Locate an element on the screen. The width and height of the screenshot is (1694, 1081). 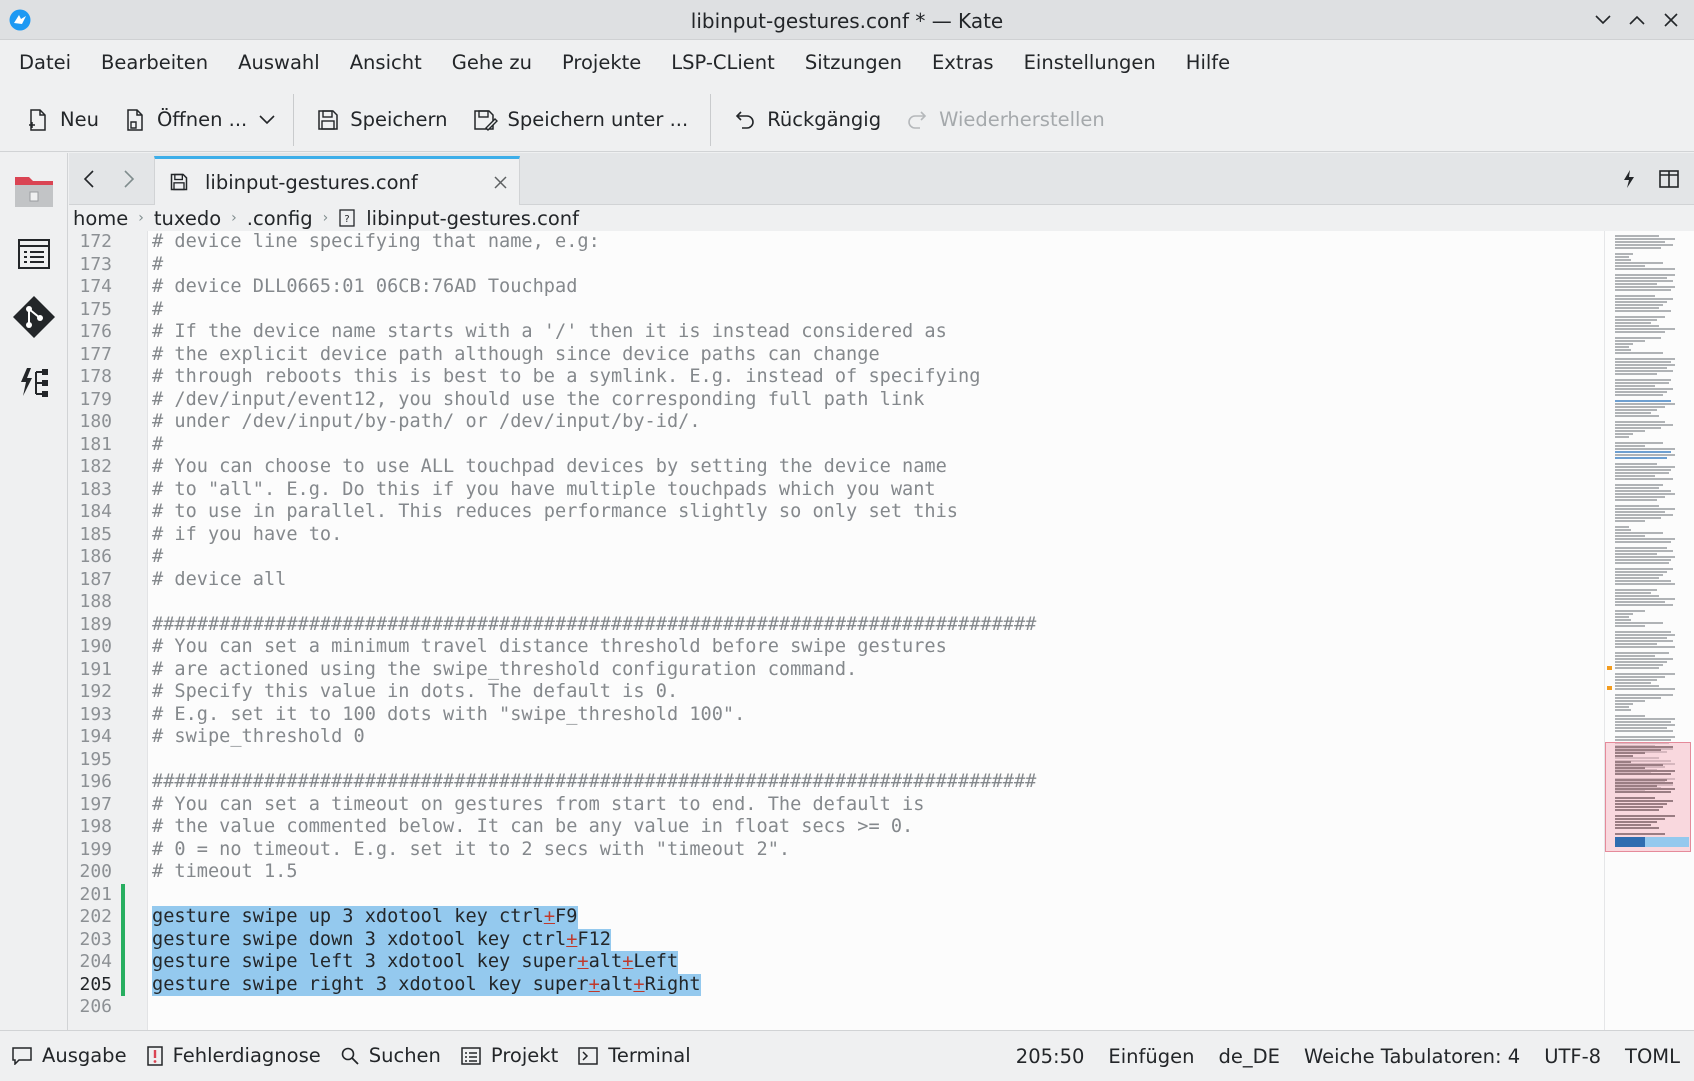
code-line: # device all is located at coordinates (219, 580).